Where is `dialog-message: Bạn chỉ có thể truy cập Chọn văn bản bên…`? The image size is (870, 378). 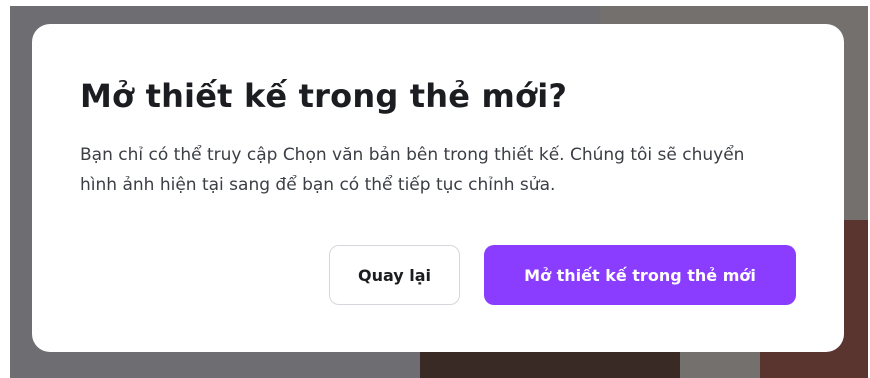 dialog-message: Bạn chỉ có thể truy cập Chọn văn bản bên… is located at coordinates (412, 170).